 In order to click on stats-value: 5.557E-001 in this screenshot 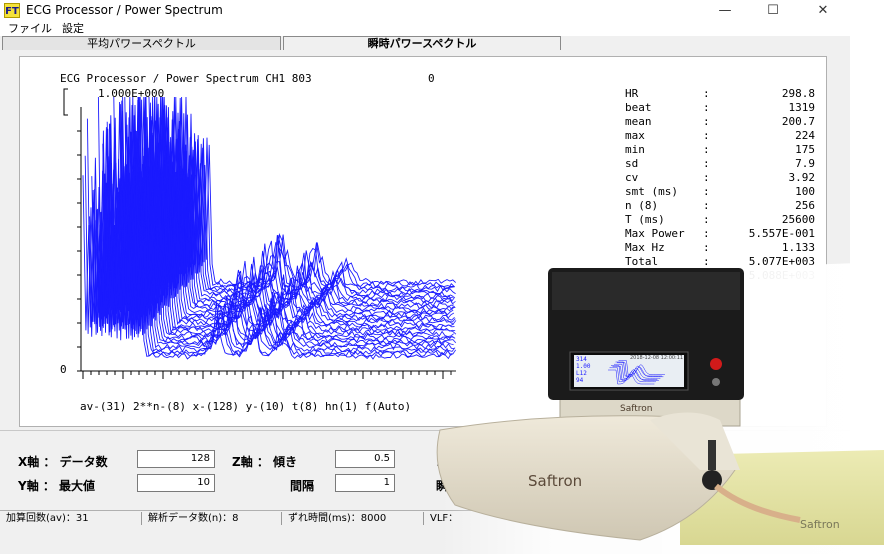, I will do `click(781, 233)`.